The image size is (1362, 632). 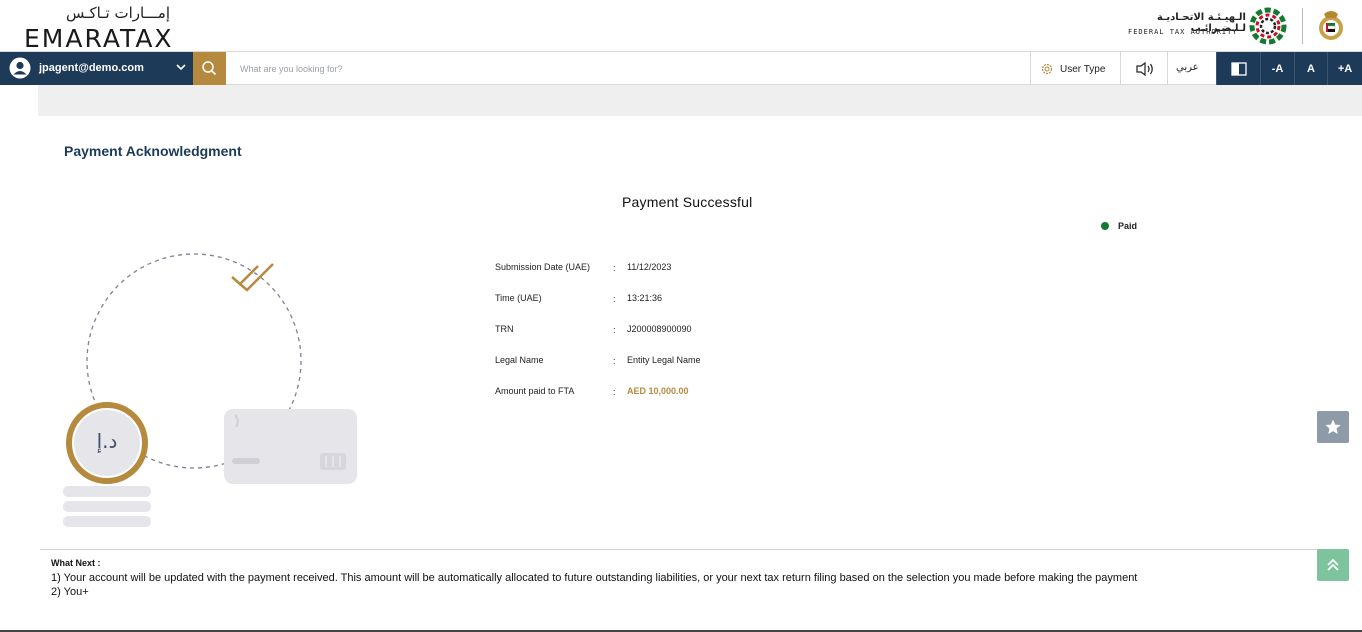 I want to click on payment-success-title: Payment Successful, so click(x=687, y=202).